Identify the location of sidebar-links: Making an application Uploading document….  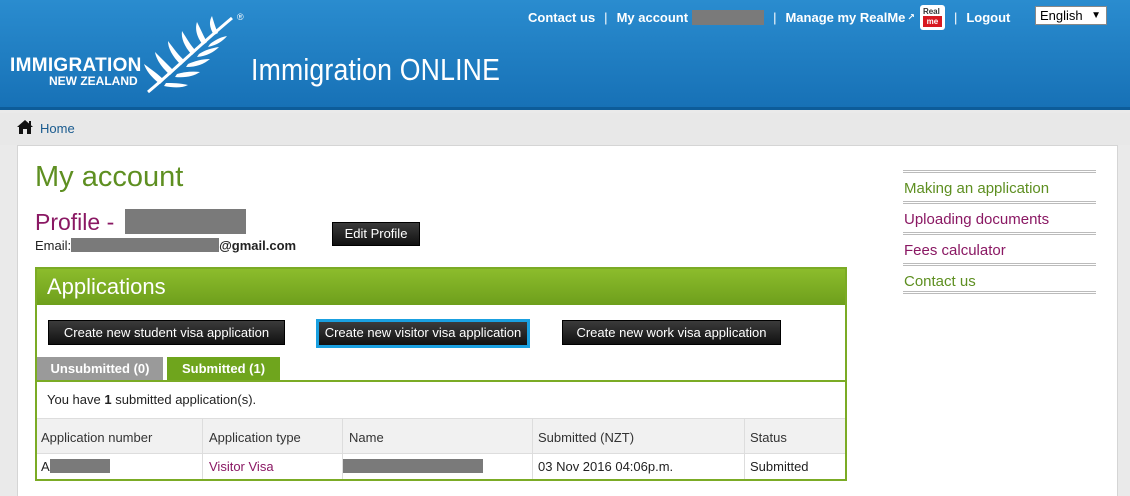
(999, 232).